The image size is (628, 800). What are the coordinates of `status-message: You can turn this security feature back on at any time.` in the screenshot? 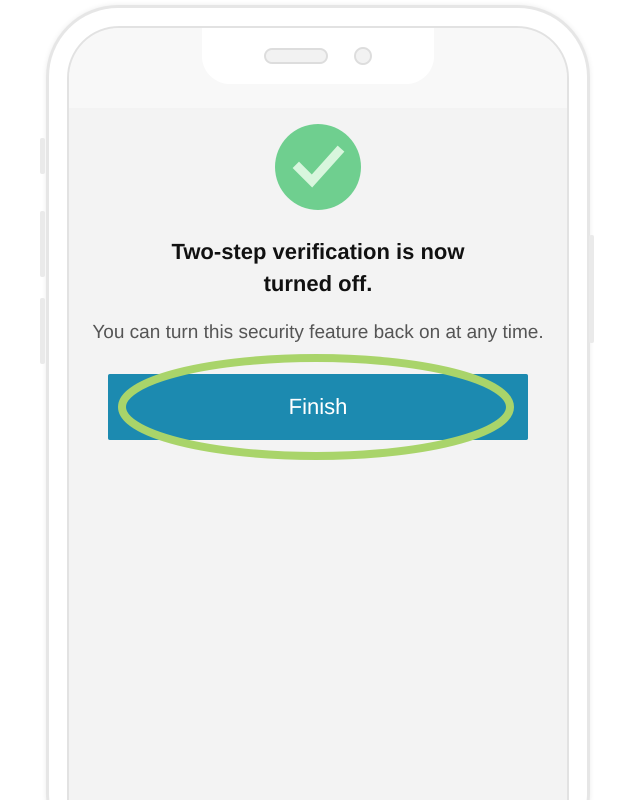 It's located at (318, 333).